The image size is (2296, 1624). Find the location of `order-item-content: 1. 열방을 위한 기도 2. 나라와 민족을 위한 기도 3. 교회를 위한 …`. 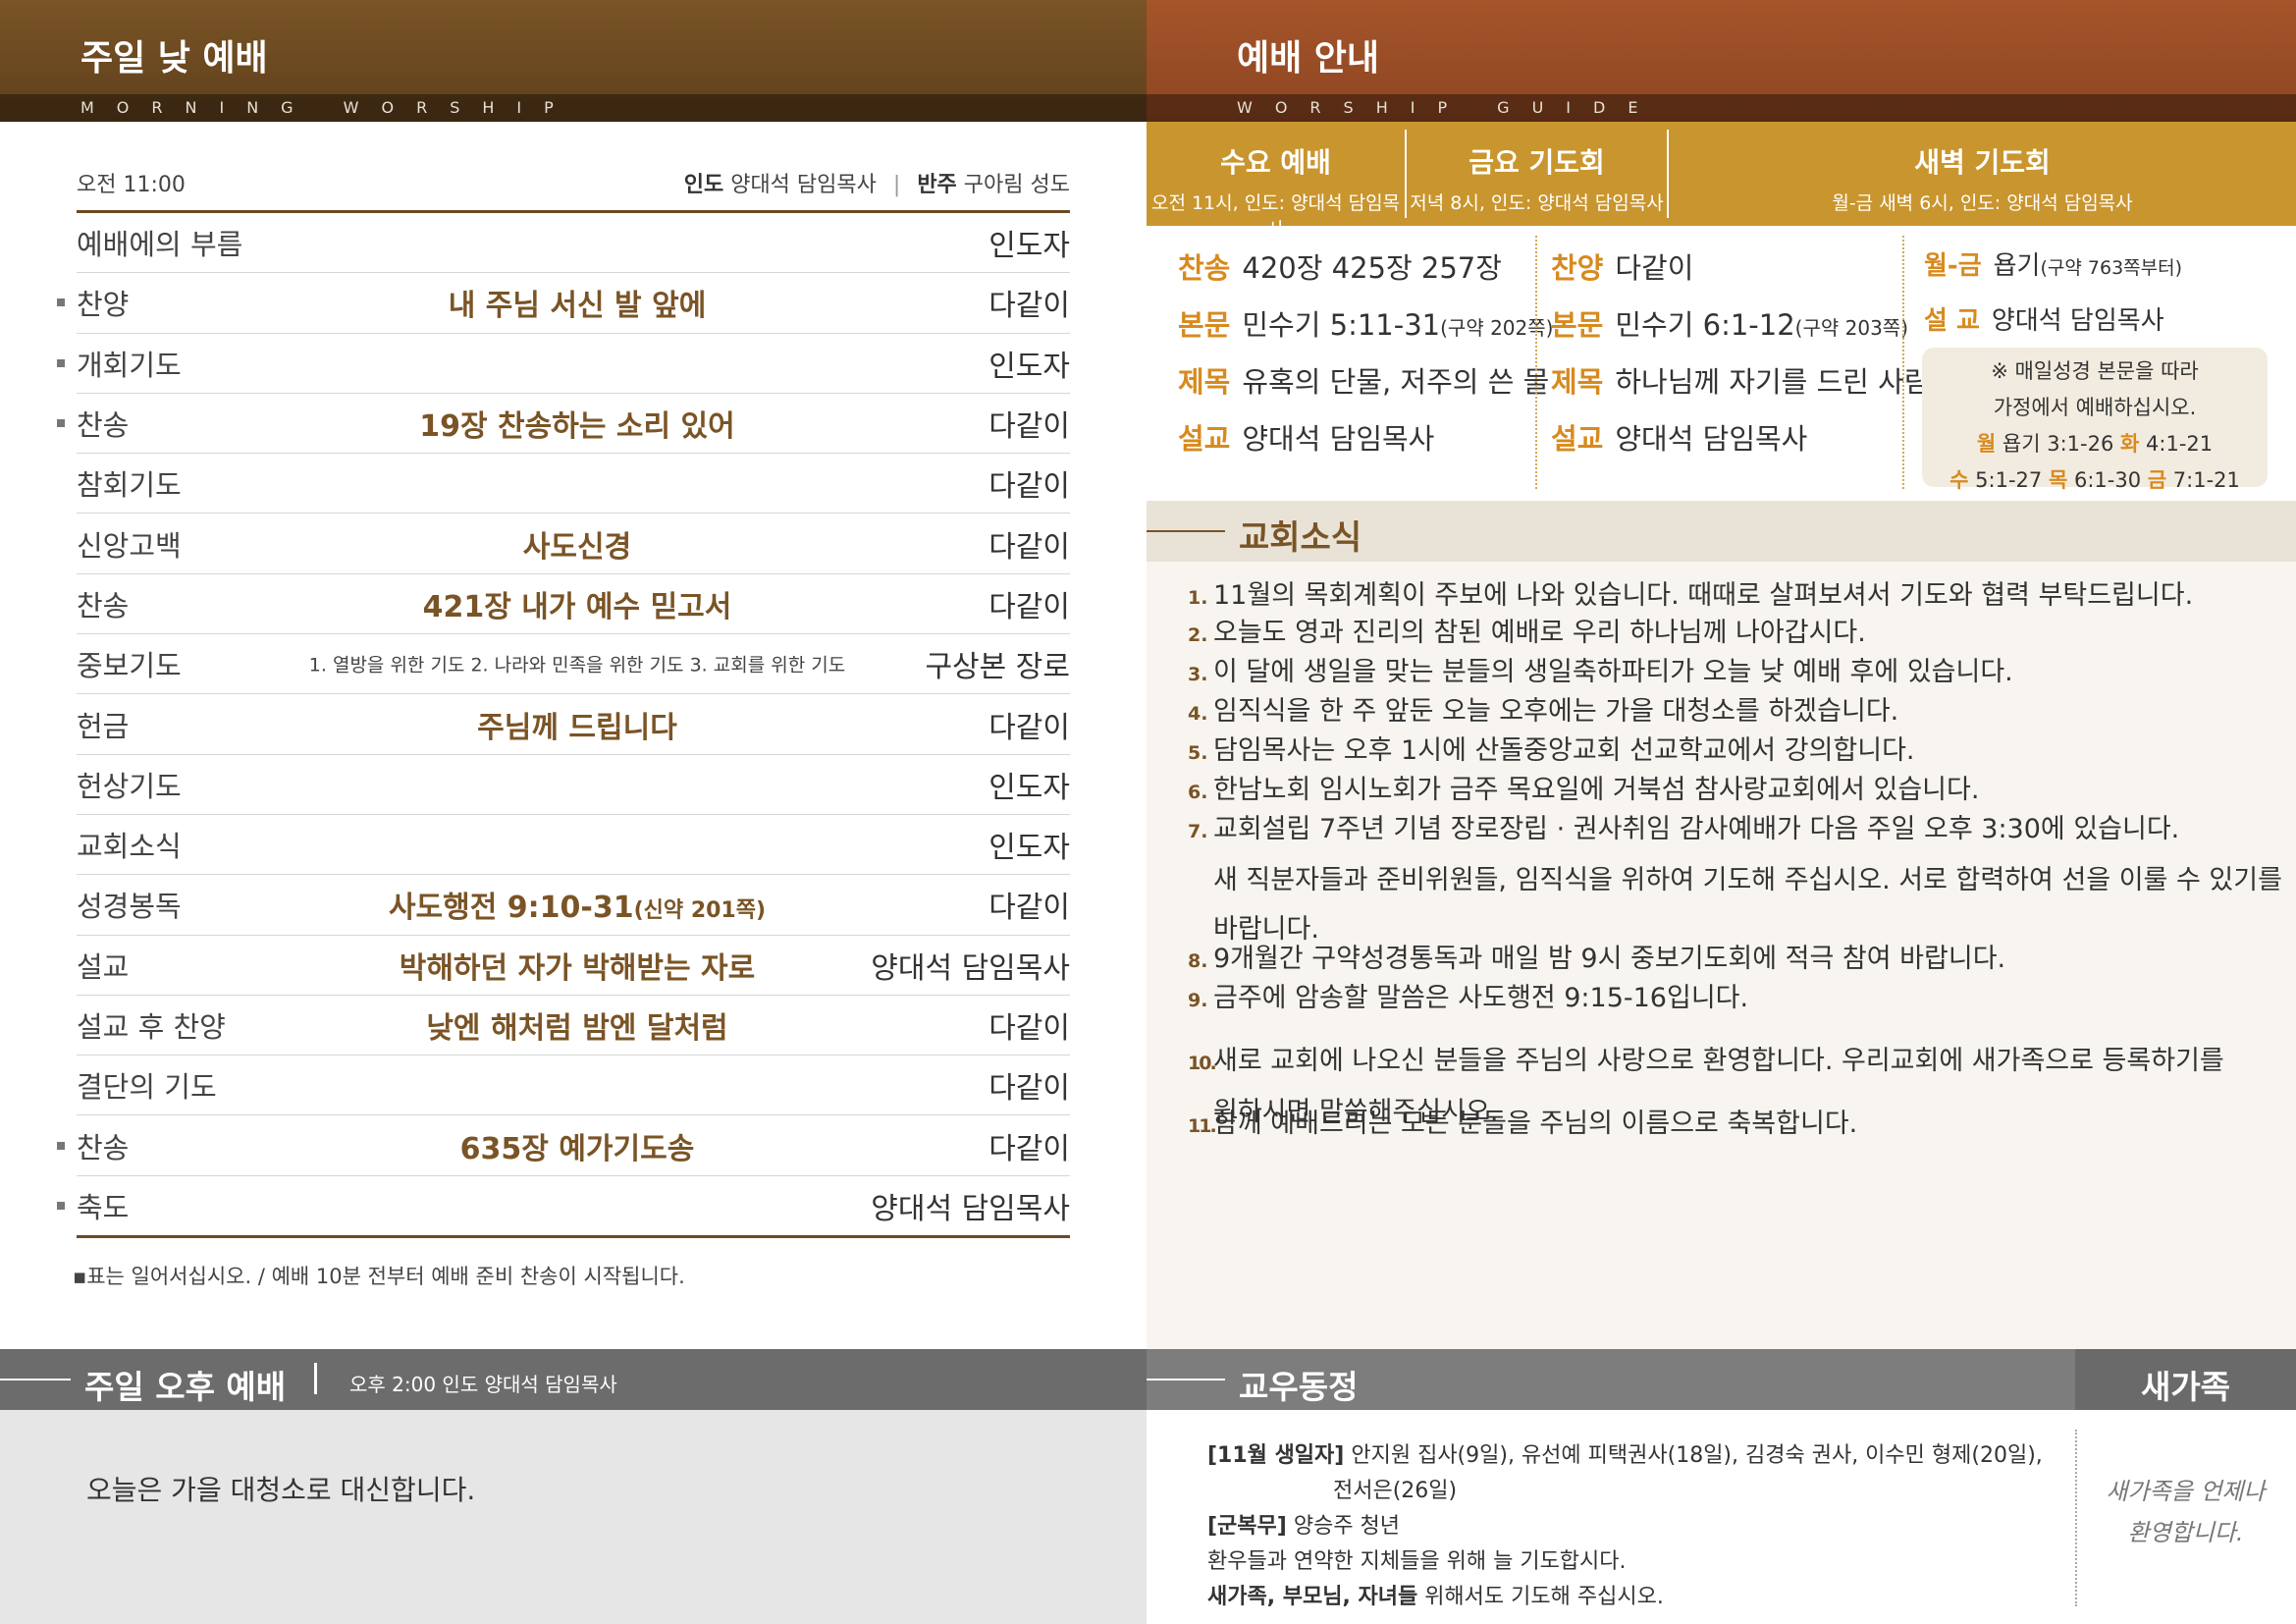

order-item-content: 1. 열방을 위한 기도 2. 나라와 민족을 위한 기도 3. 교회를 위한 … is located at coordinates (577, 665).